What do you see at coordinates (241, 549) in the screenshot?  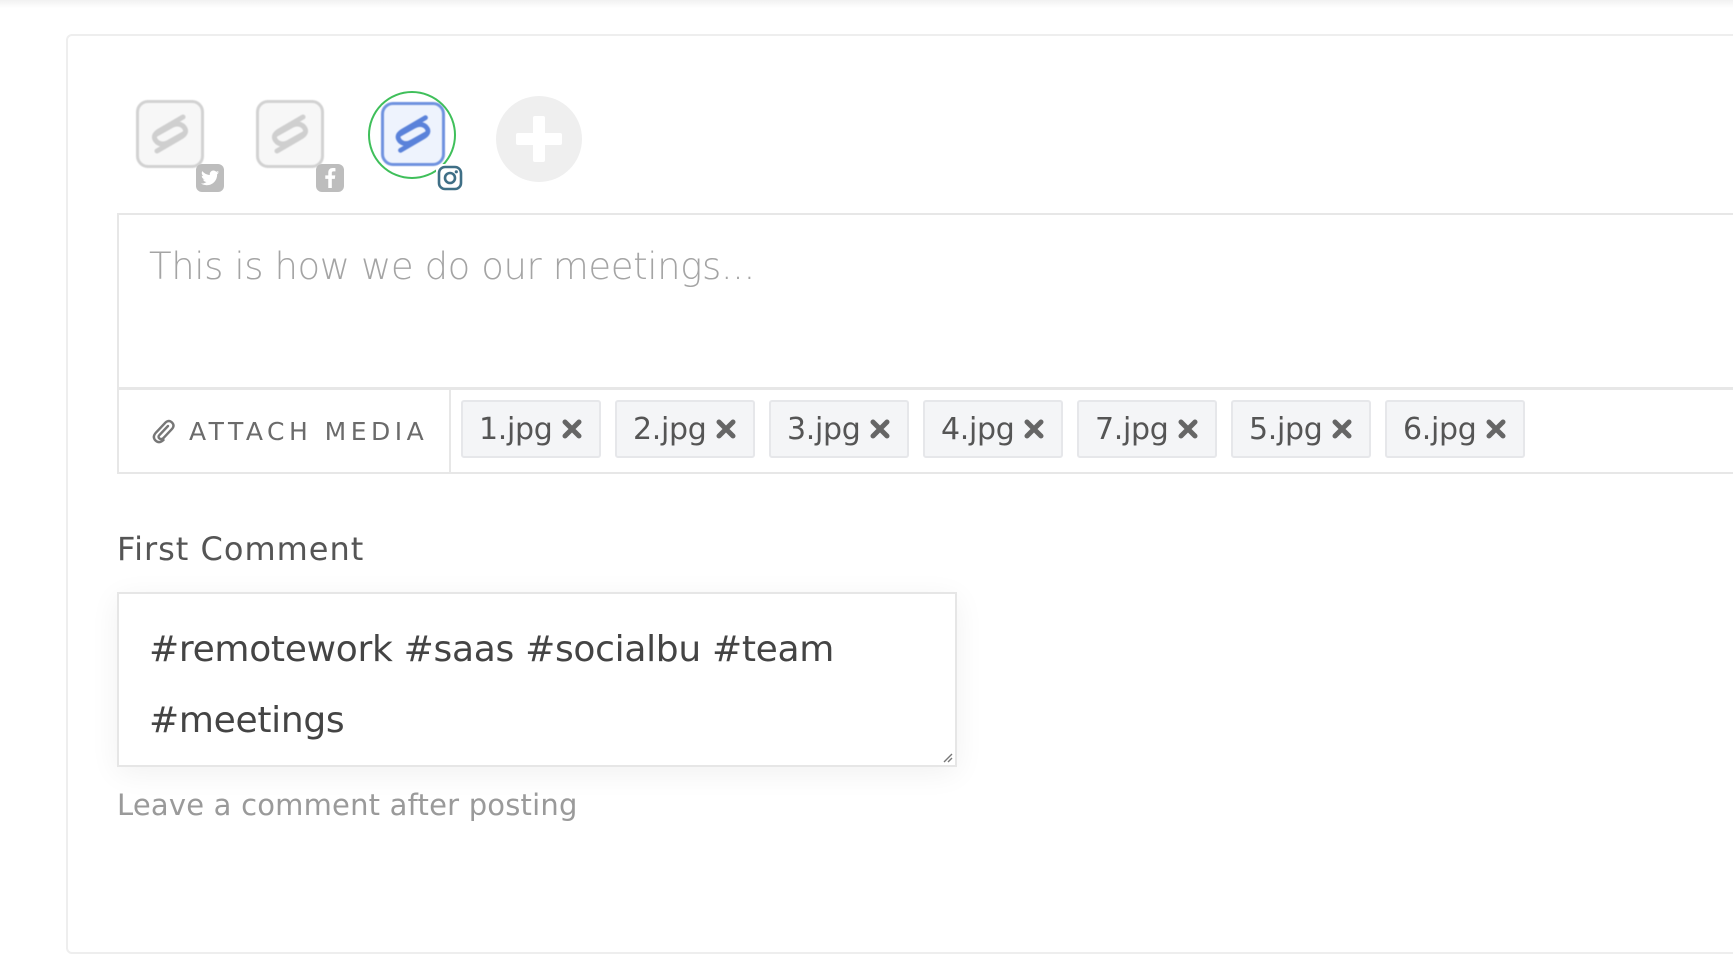 I see `first-comment-label: First Comment` at bounding box center [241, 549].